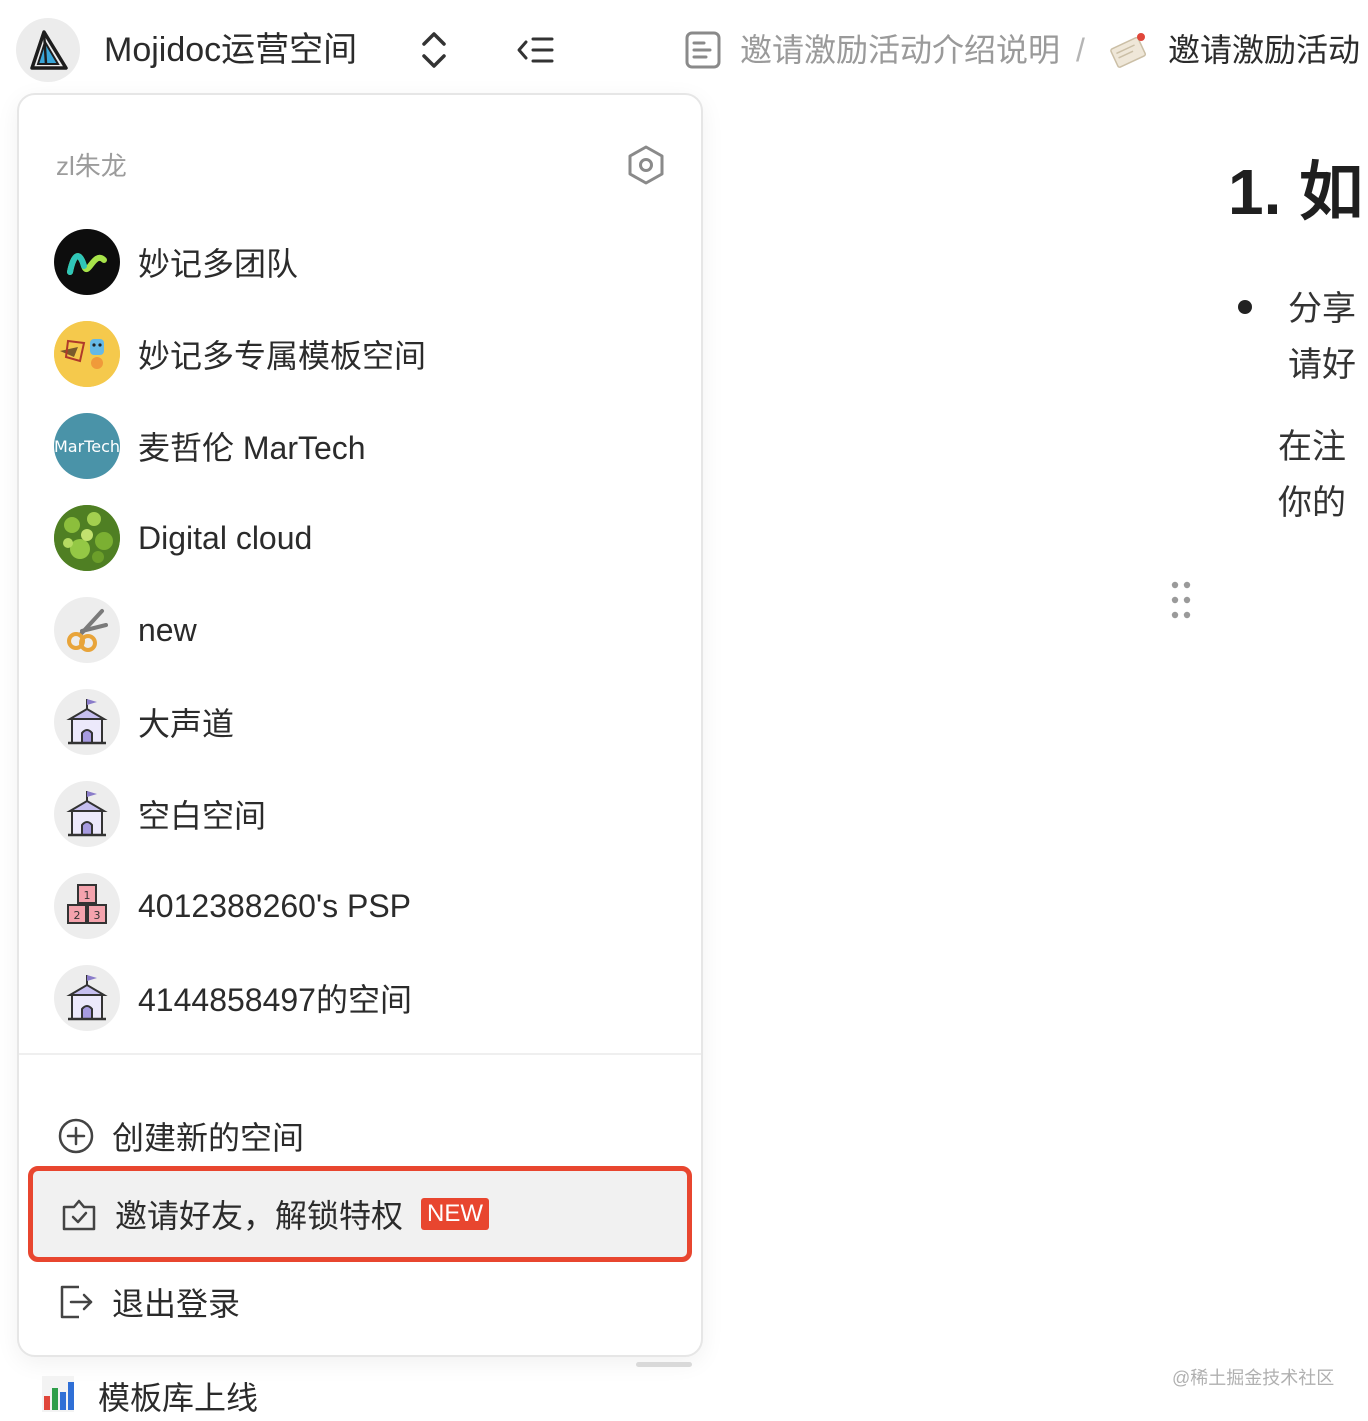  What do you see at coordinates (208, 1138) in the screenshot?
I see `create-space-label: 创建新的空间` at bounding box center [208, 1138].